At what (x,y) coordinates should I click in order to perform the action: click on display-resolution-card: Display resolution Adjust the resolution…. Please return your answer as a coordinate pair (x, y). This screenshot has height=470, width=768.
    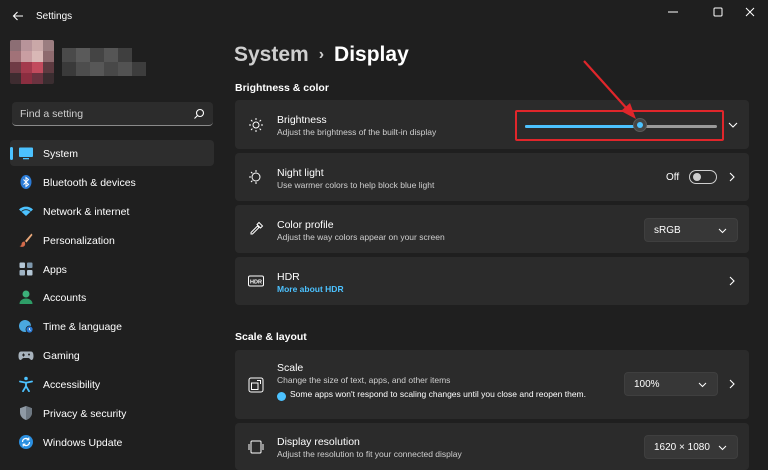
    Looking at the image, I should click on (492, 446).